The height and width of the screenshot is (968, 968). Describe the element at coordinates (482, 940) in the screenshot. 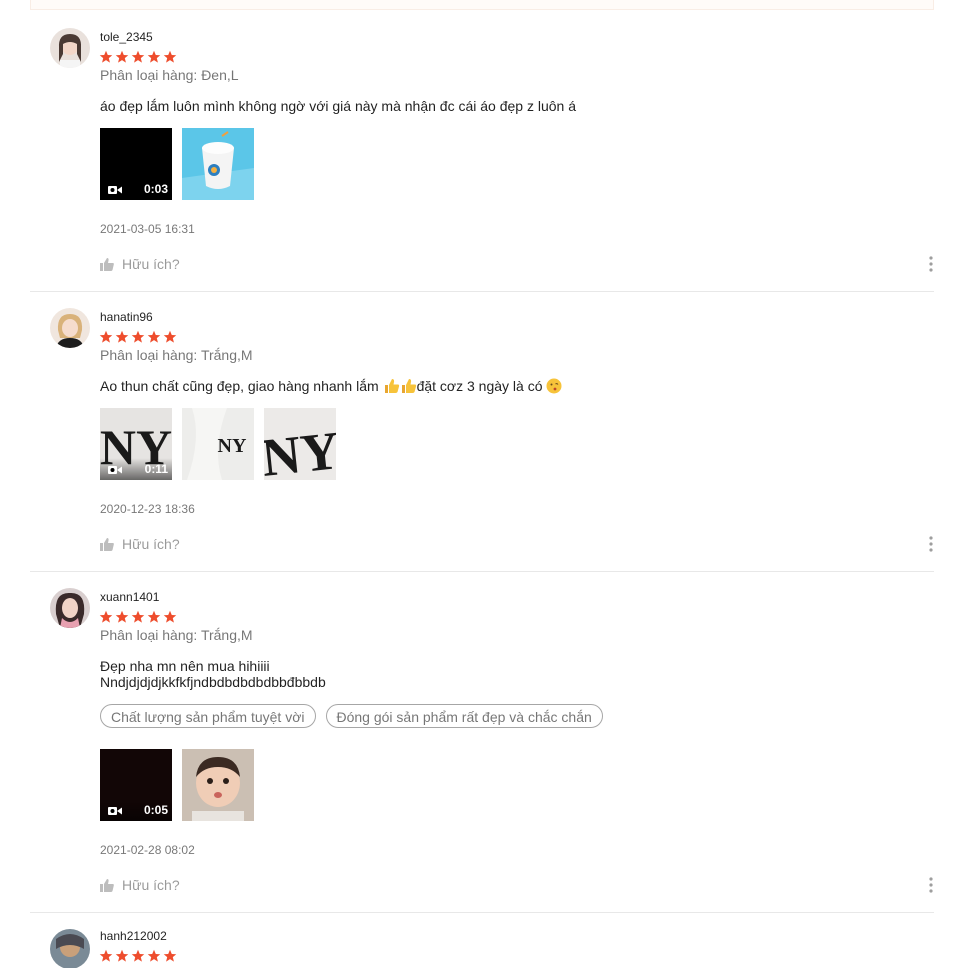

I see `review-item: hanh212002` at that location.